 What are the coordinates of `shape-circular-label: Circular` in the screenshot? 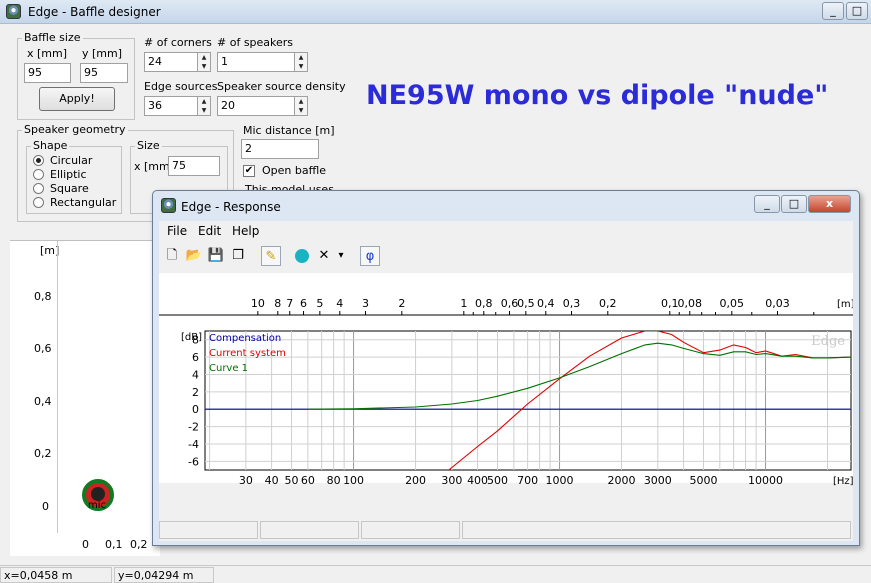 It's located at (71, 160).